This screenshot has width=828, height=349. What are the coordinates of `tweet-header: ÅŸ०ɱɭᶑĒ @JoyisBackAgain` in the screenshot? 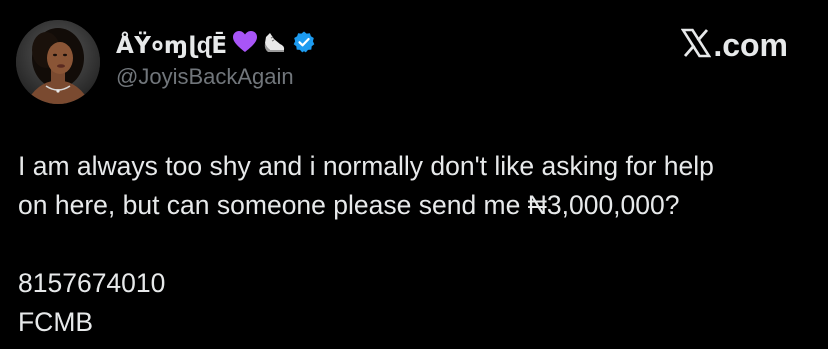 It's located at (216, 61).